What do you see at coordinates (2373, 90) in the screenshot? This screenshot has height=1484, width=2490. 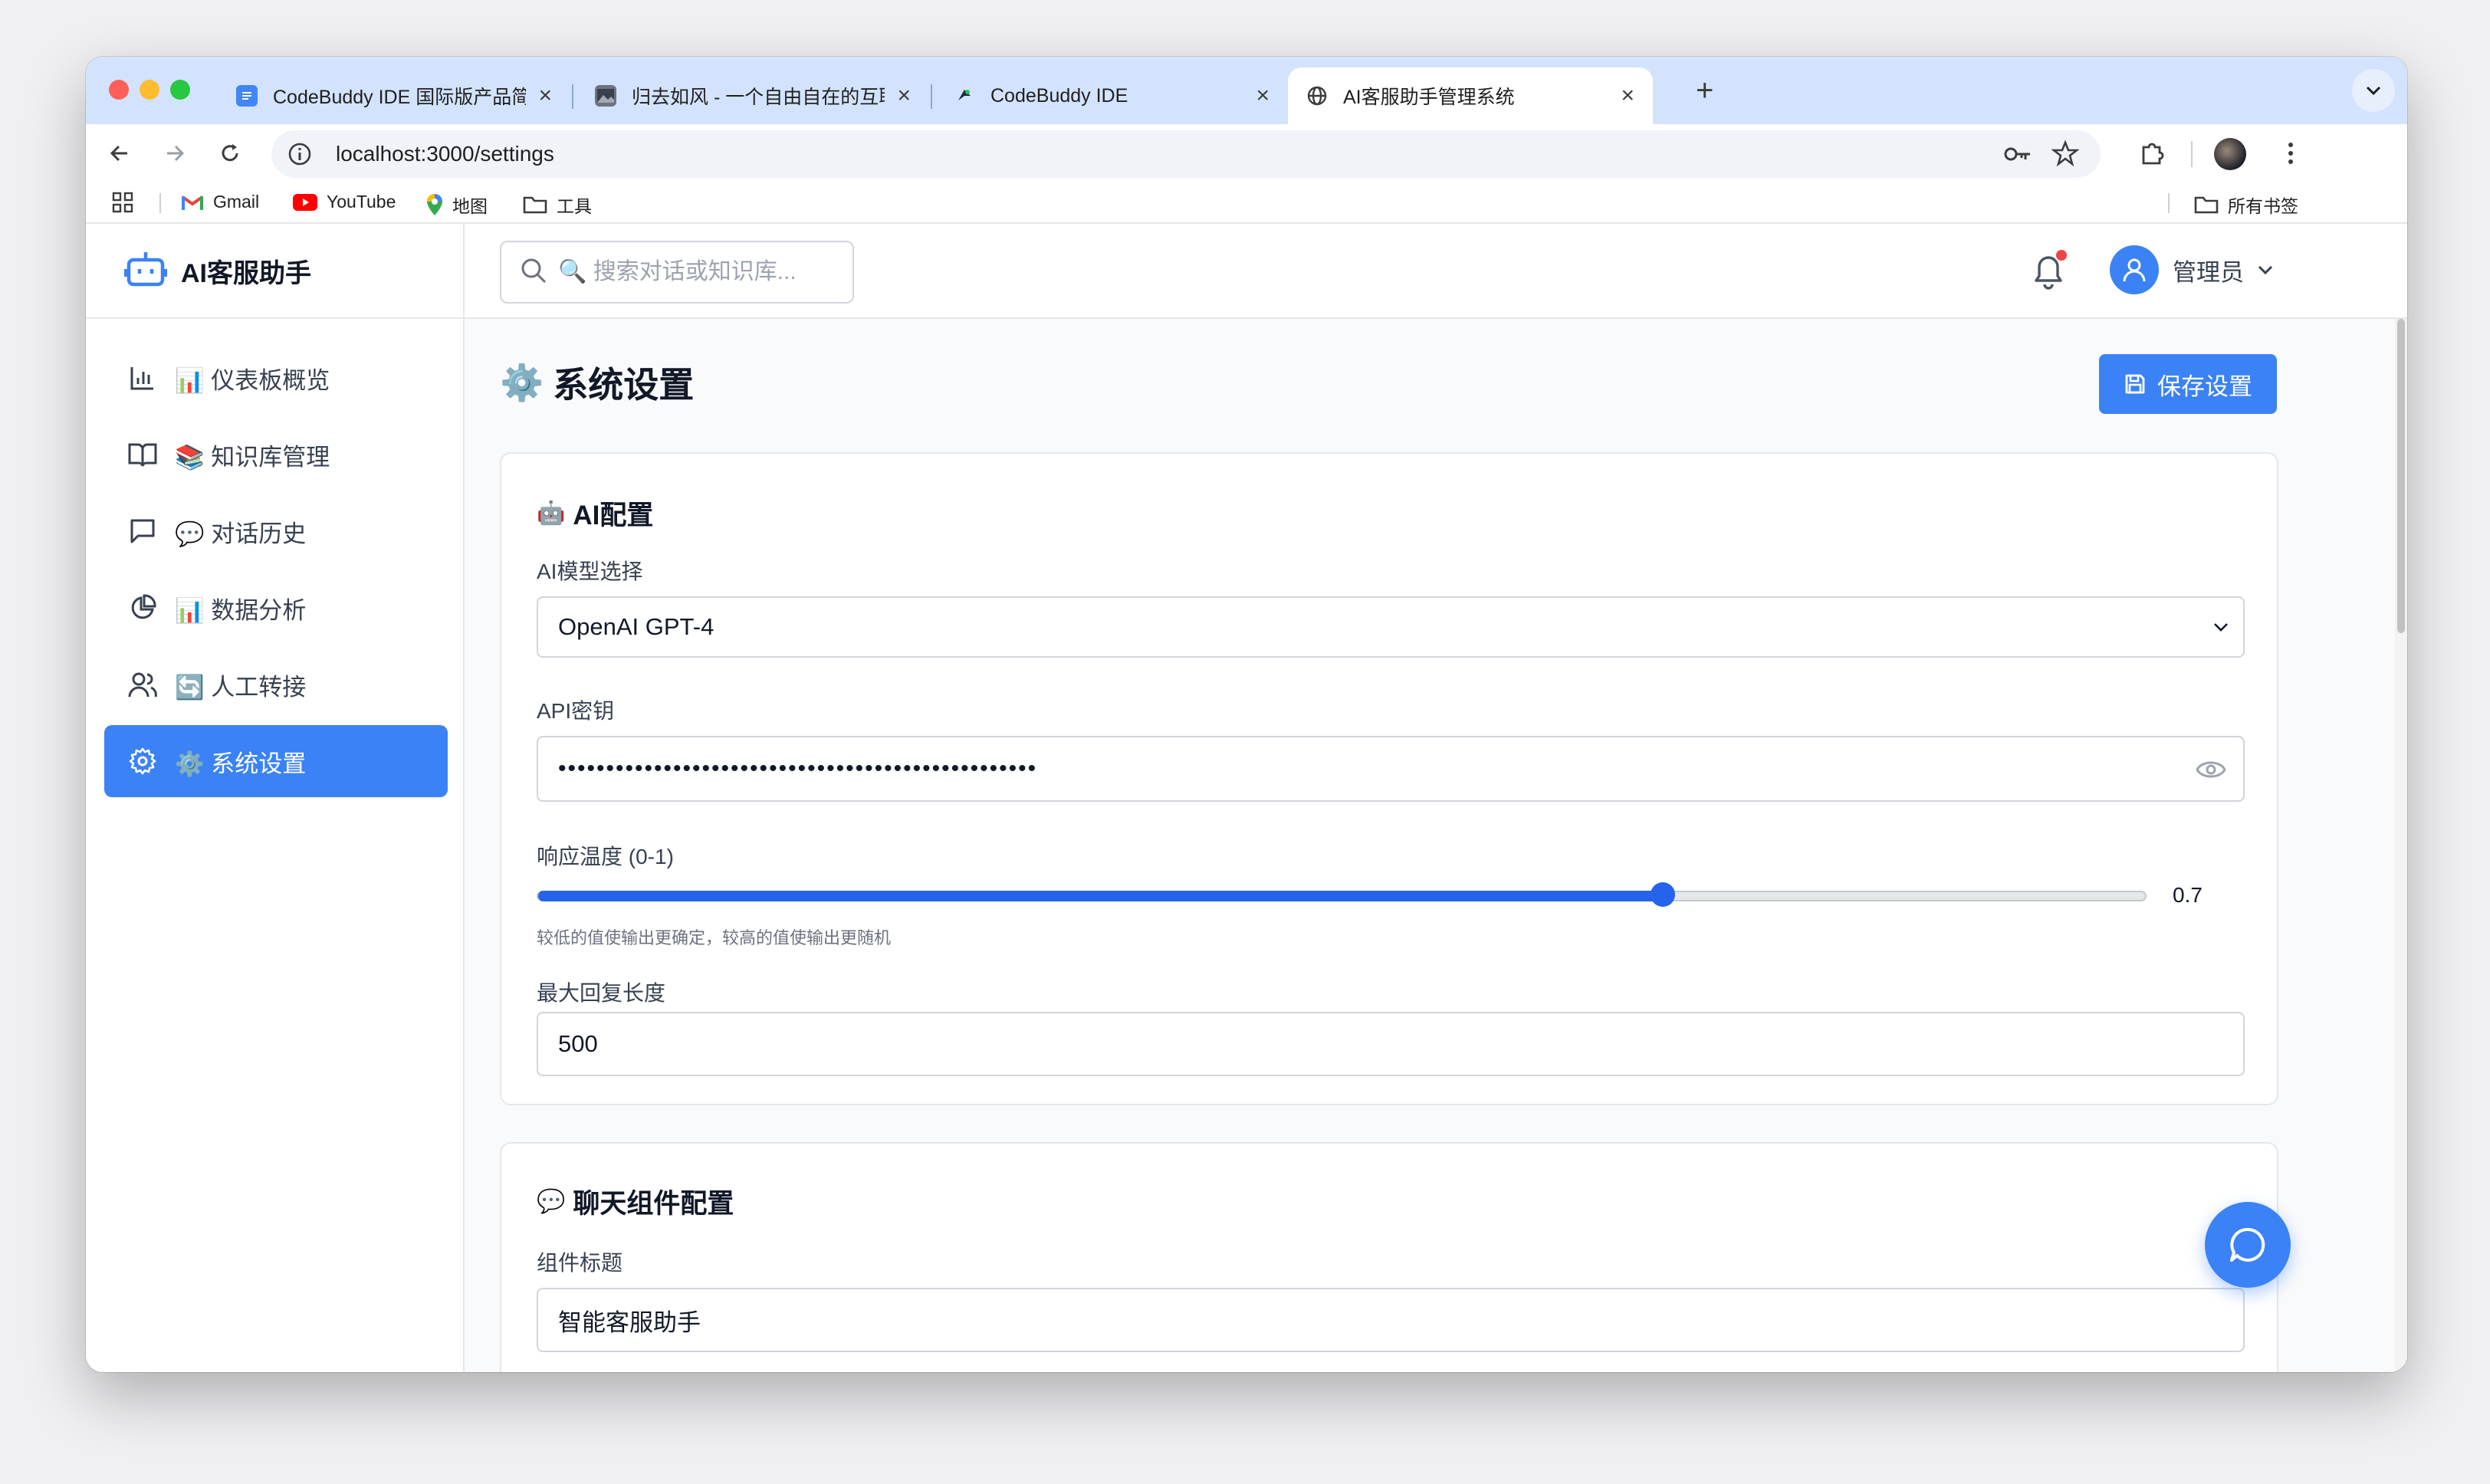 I see `tab-search-button` at bounding box center [2373, 90].